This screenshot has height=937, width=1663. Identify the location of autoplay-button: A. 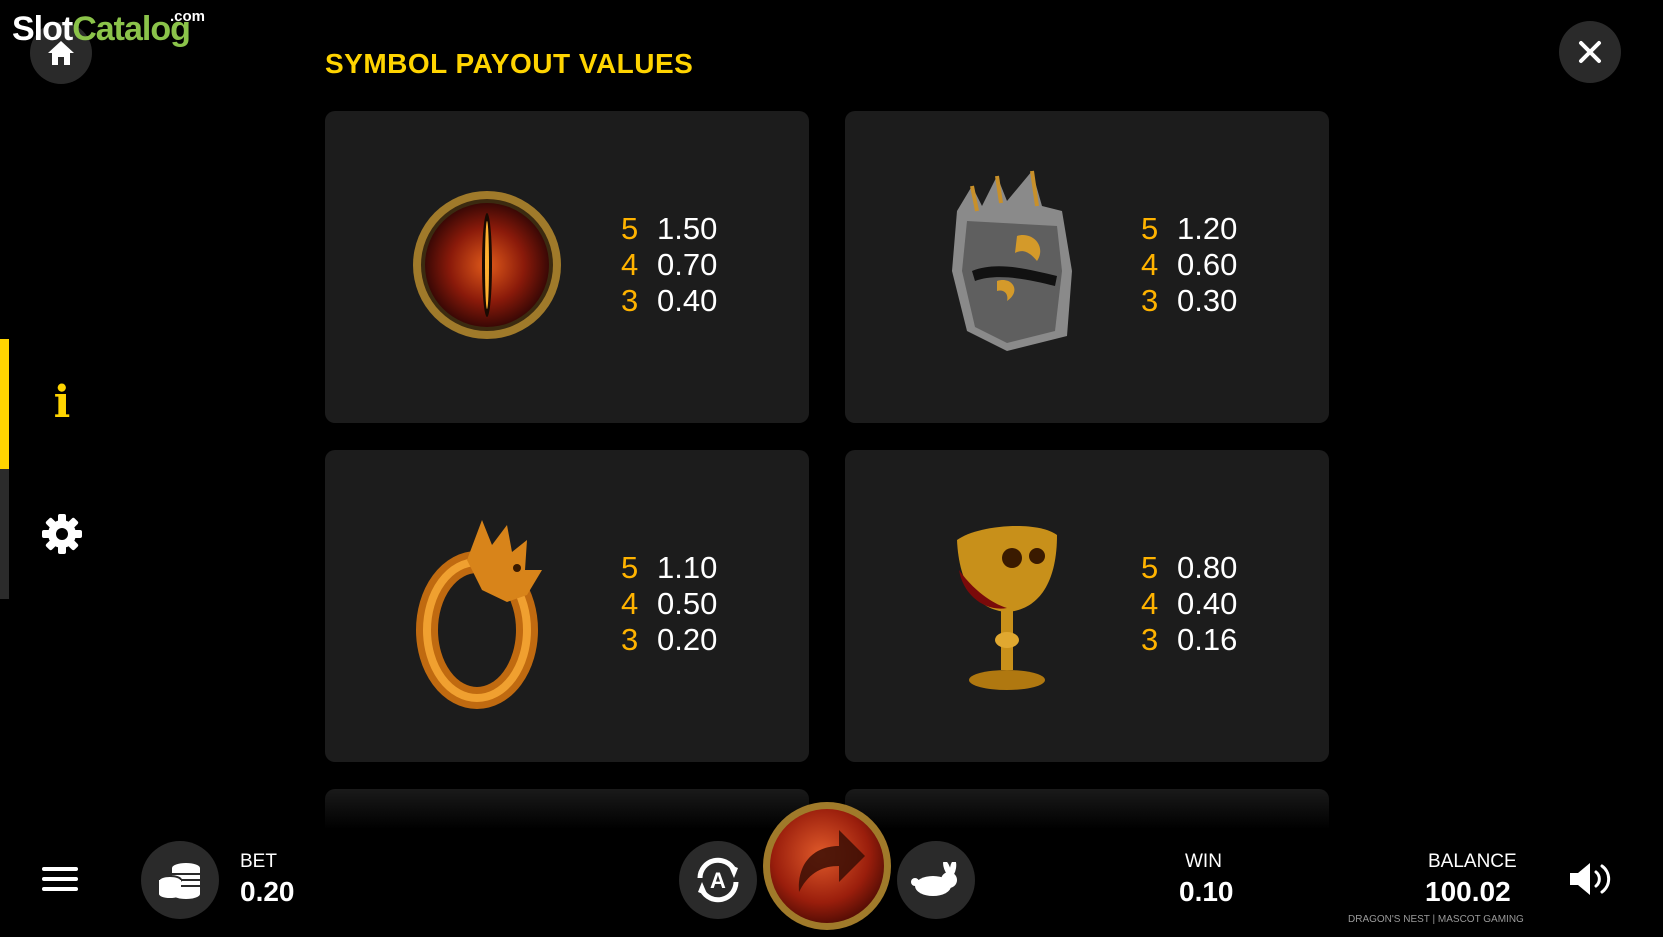
(718, 880).